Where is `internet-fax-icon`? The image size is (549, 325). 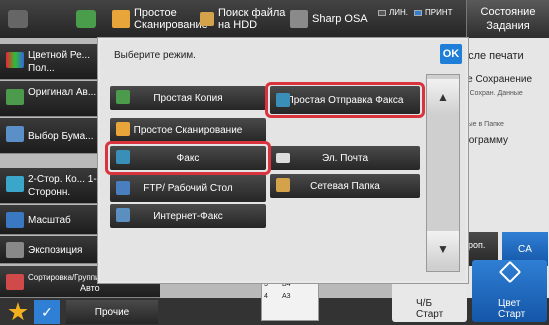 internet-fax-icon is located at coordinates (123, 215).